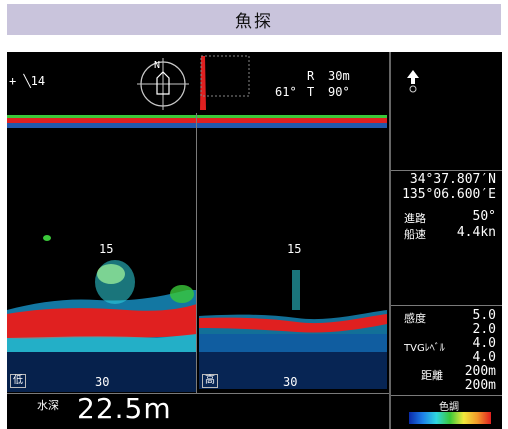  I want to click on tvg-label: TVGﾚﾍﾞﾙ, so click(424, 348).